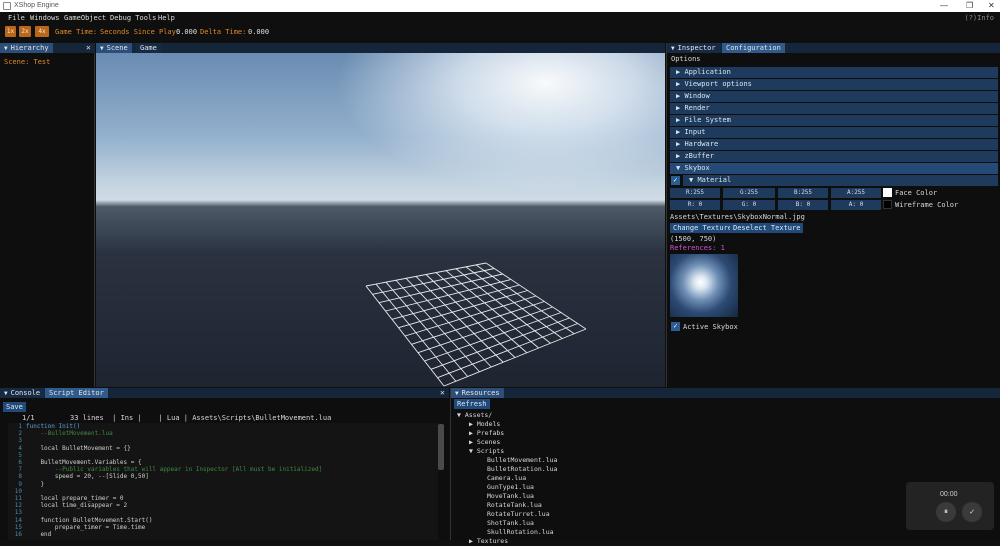 Image resolution: width=1000 pixels, height=546 pixels. What do you see at coordinates (472, 404) in the screenshot?
I see `refresh-button: Refresh` at bounding box center [472, 404].